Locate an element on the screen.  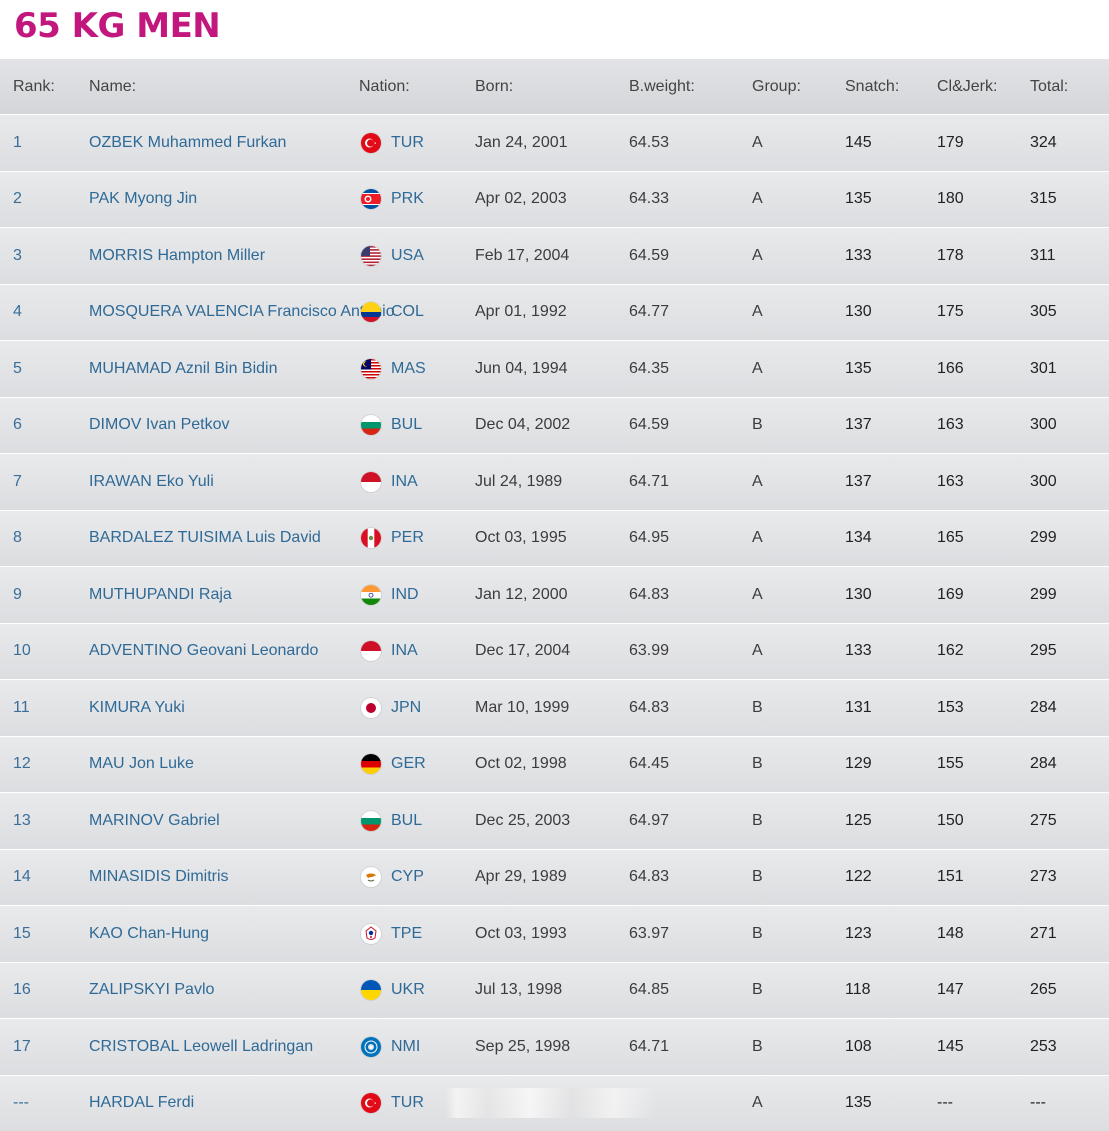
cell-snatch: 135 is located at coordinates (858, 200).